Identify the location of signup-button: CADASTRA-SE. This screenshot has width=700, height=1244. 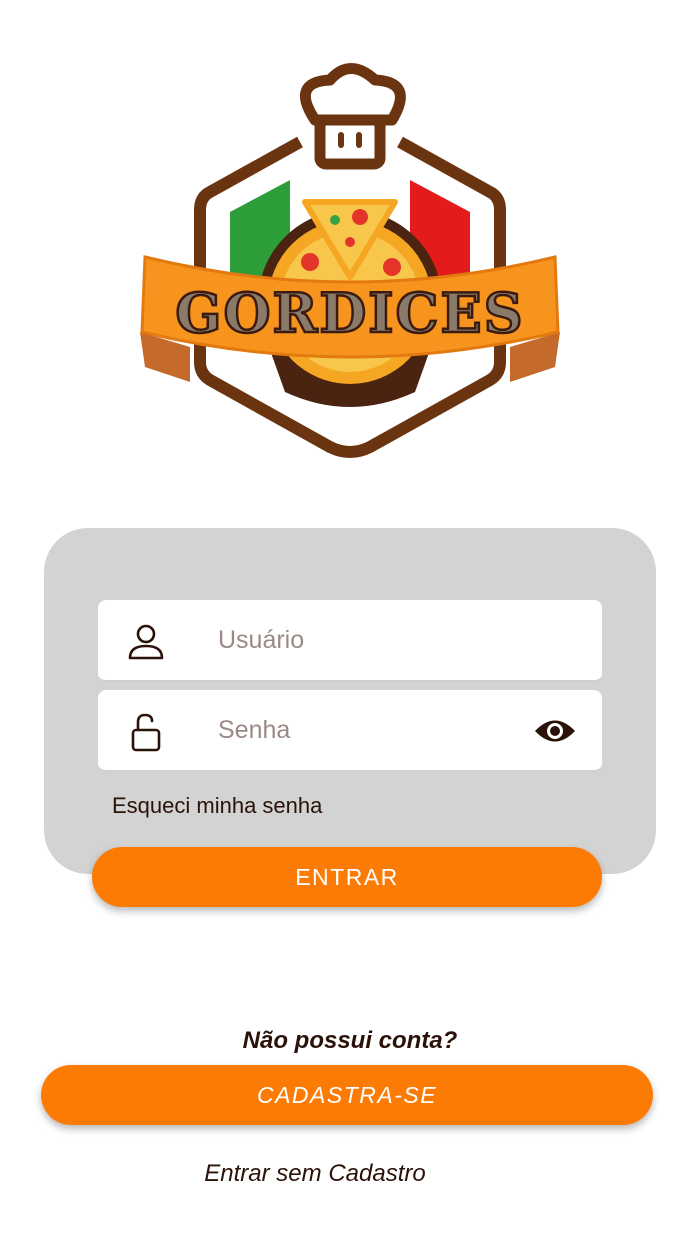
(347, 1095).